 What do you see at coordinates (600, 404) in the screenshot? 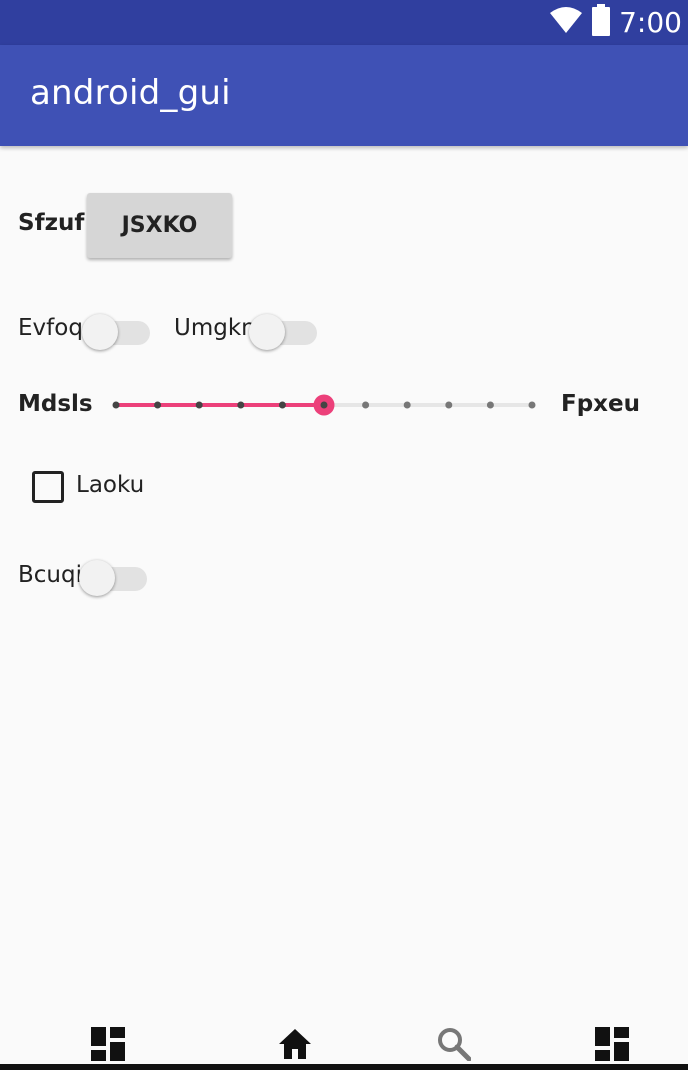
I see `fpxeu-label: Fpxeu` at bounding box center [600, 404].